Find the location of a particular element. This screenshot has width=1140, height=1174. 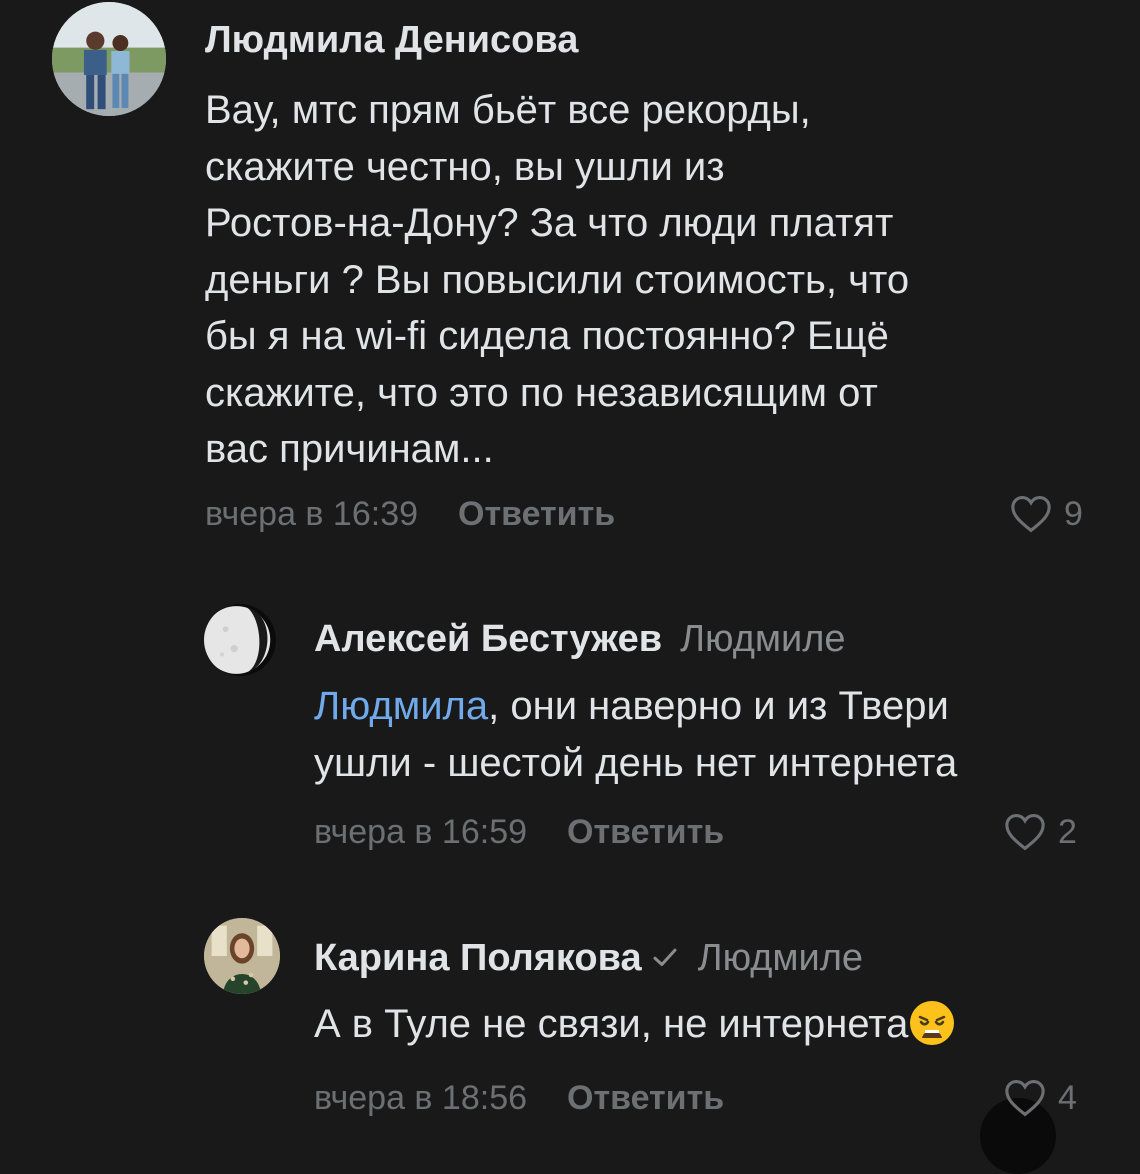

like-count: 4 is located at coordinates (1067, 1098).